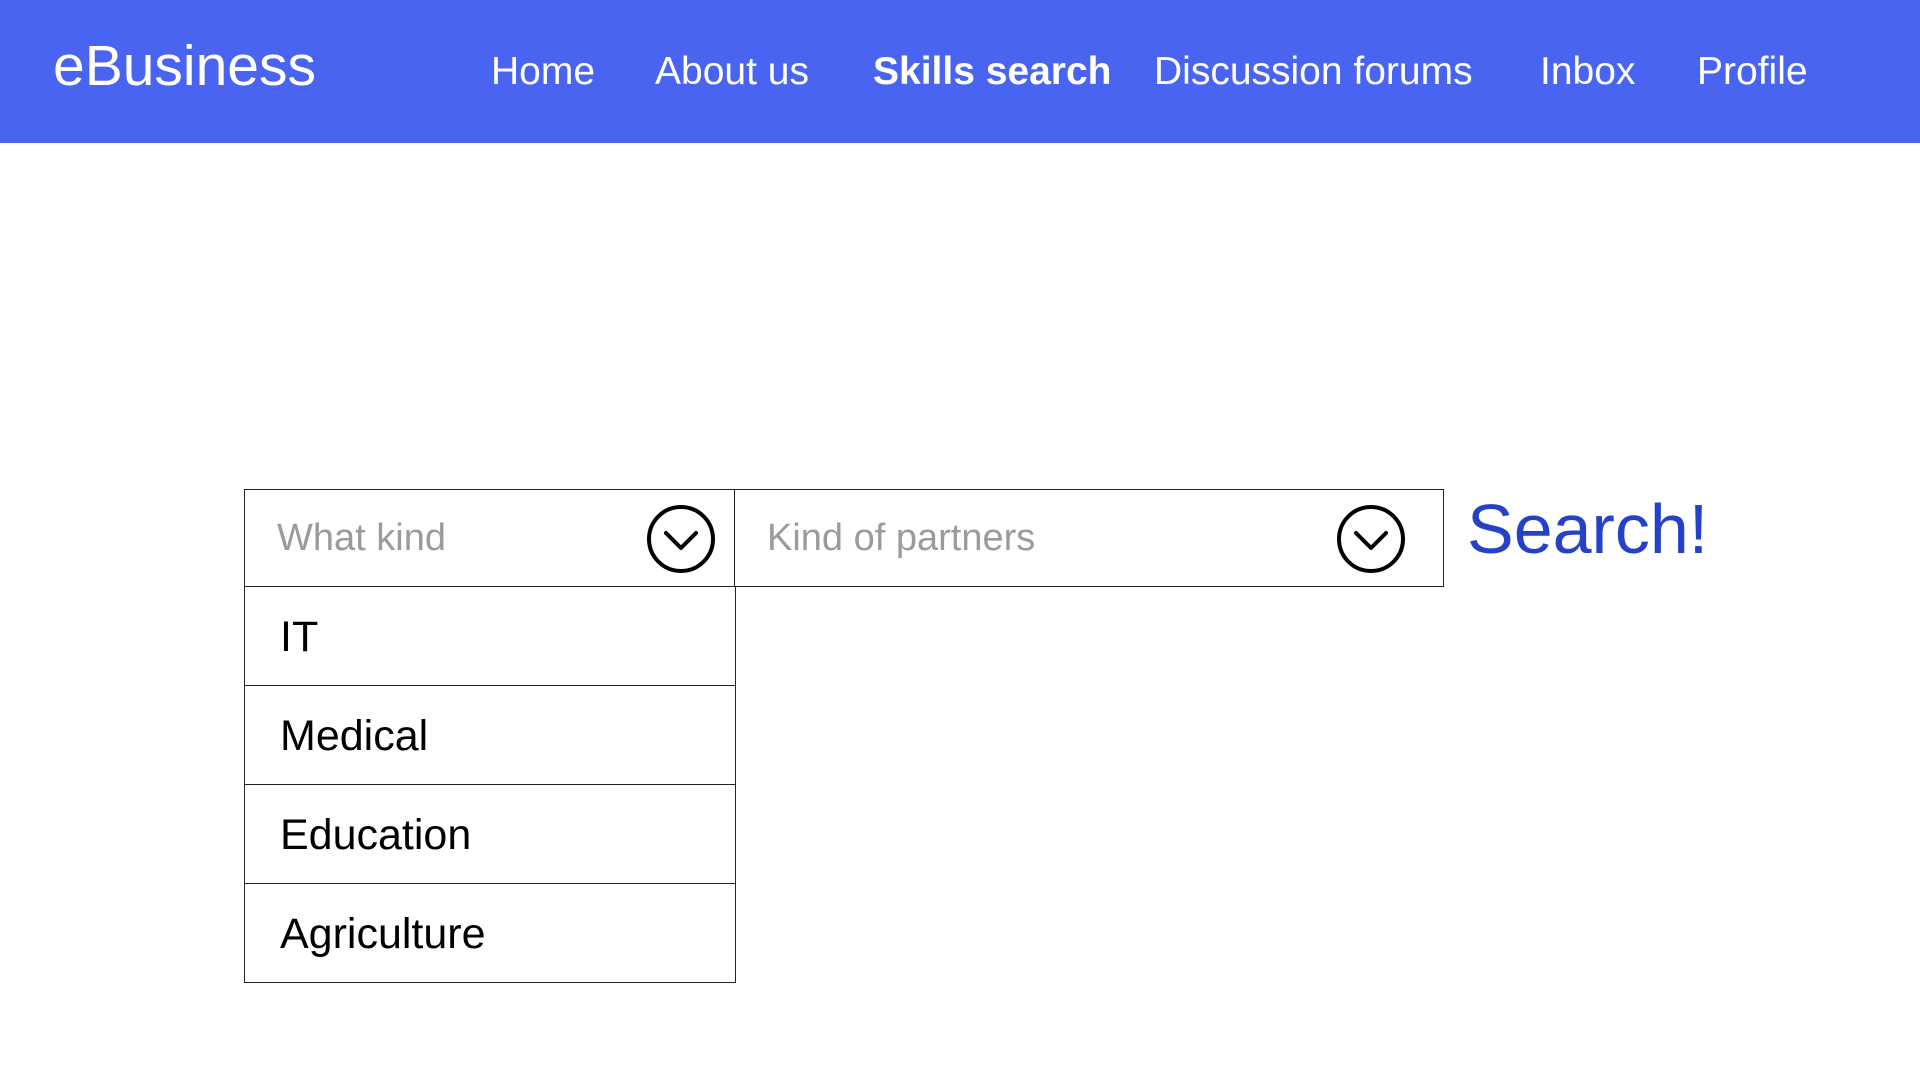 Image resolution: width=1920 pixels, height=1080 pixels. Describe the element at coordinates (1089, 538) in the screenshot. I see `kind-of-partners-select: Kind of partners` at that location.